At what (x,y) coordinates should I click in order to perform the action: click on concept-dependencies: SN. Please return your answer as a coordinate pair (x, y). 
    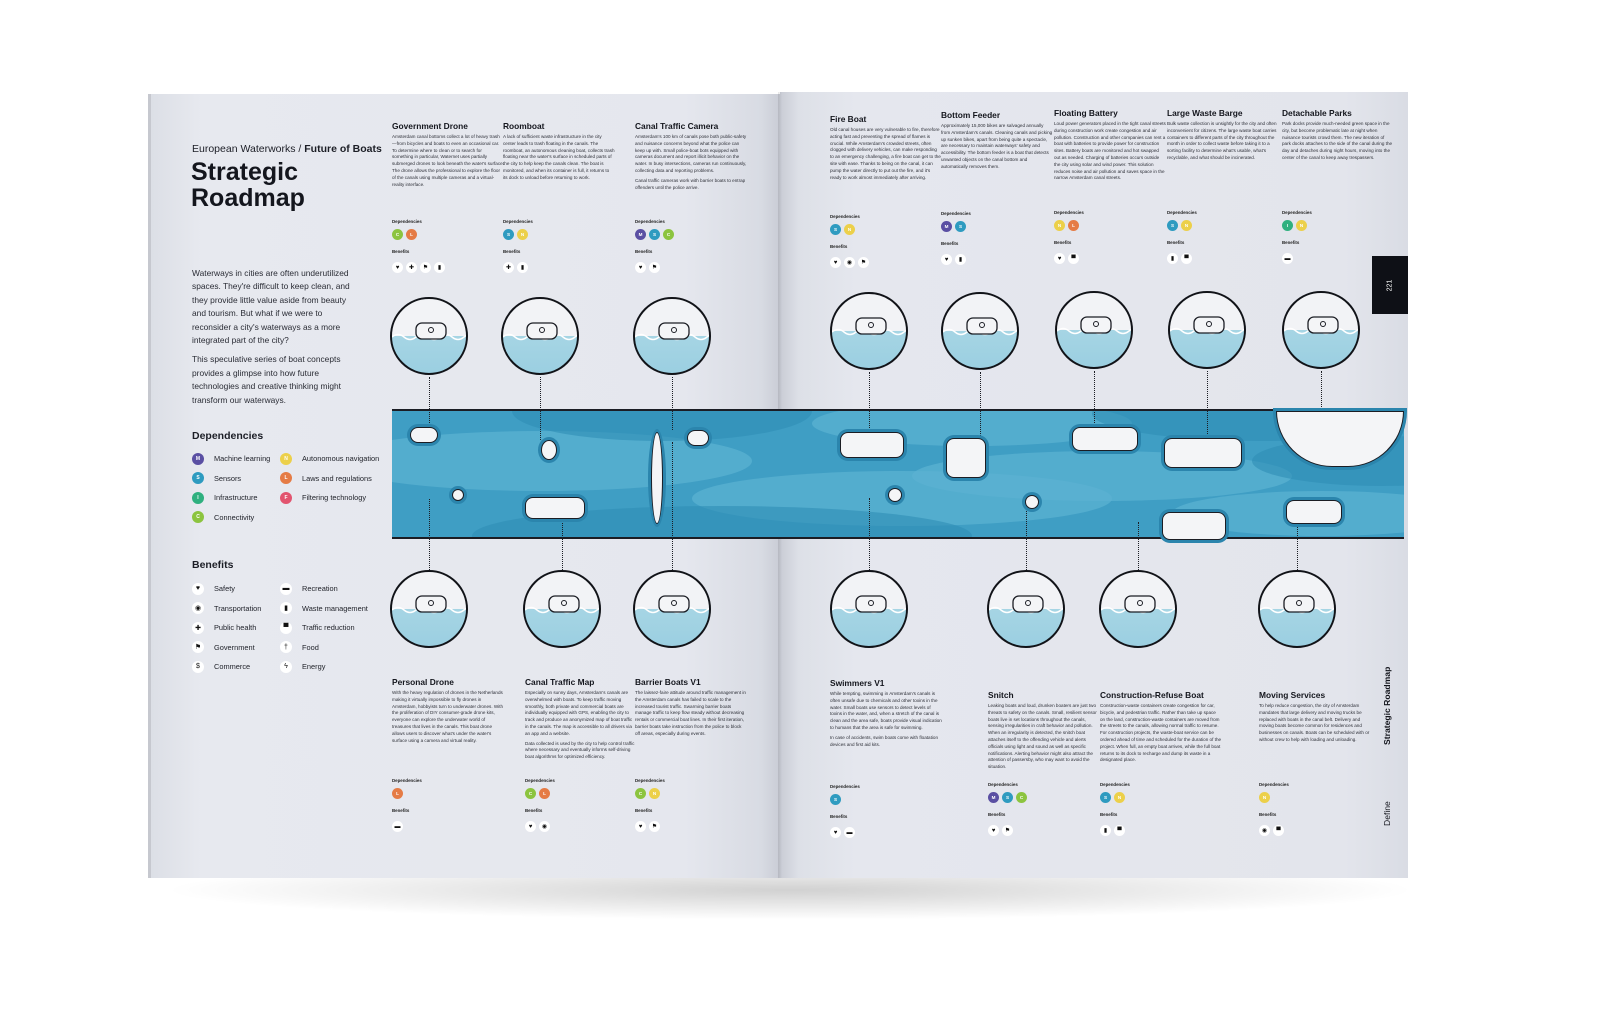
    Looking at the image, I should click on (1112, 797).